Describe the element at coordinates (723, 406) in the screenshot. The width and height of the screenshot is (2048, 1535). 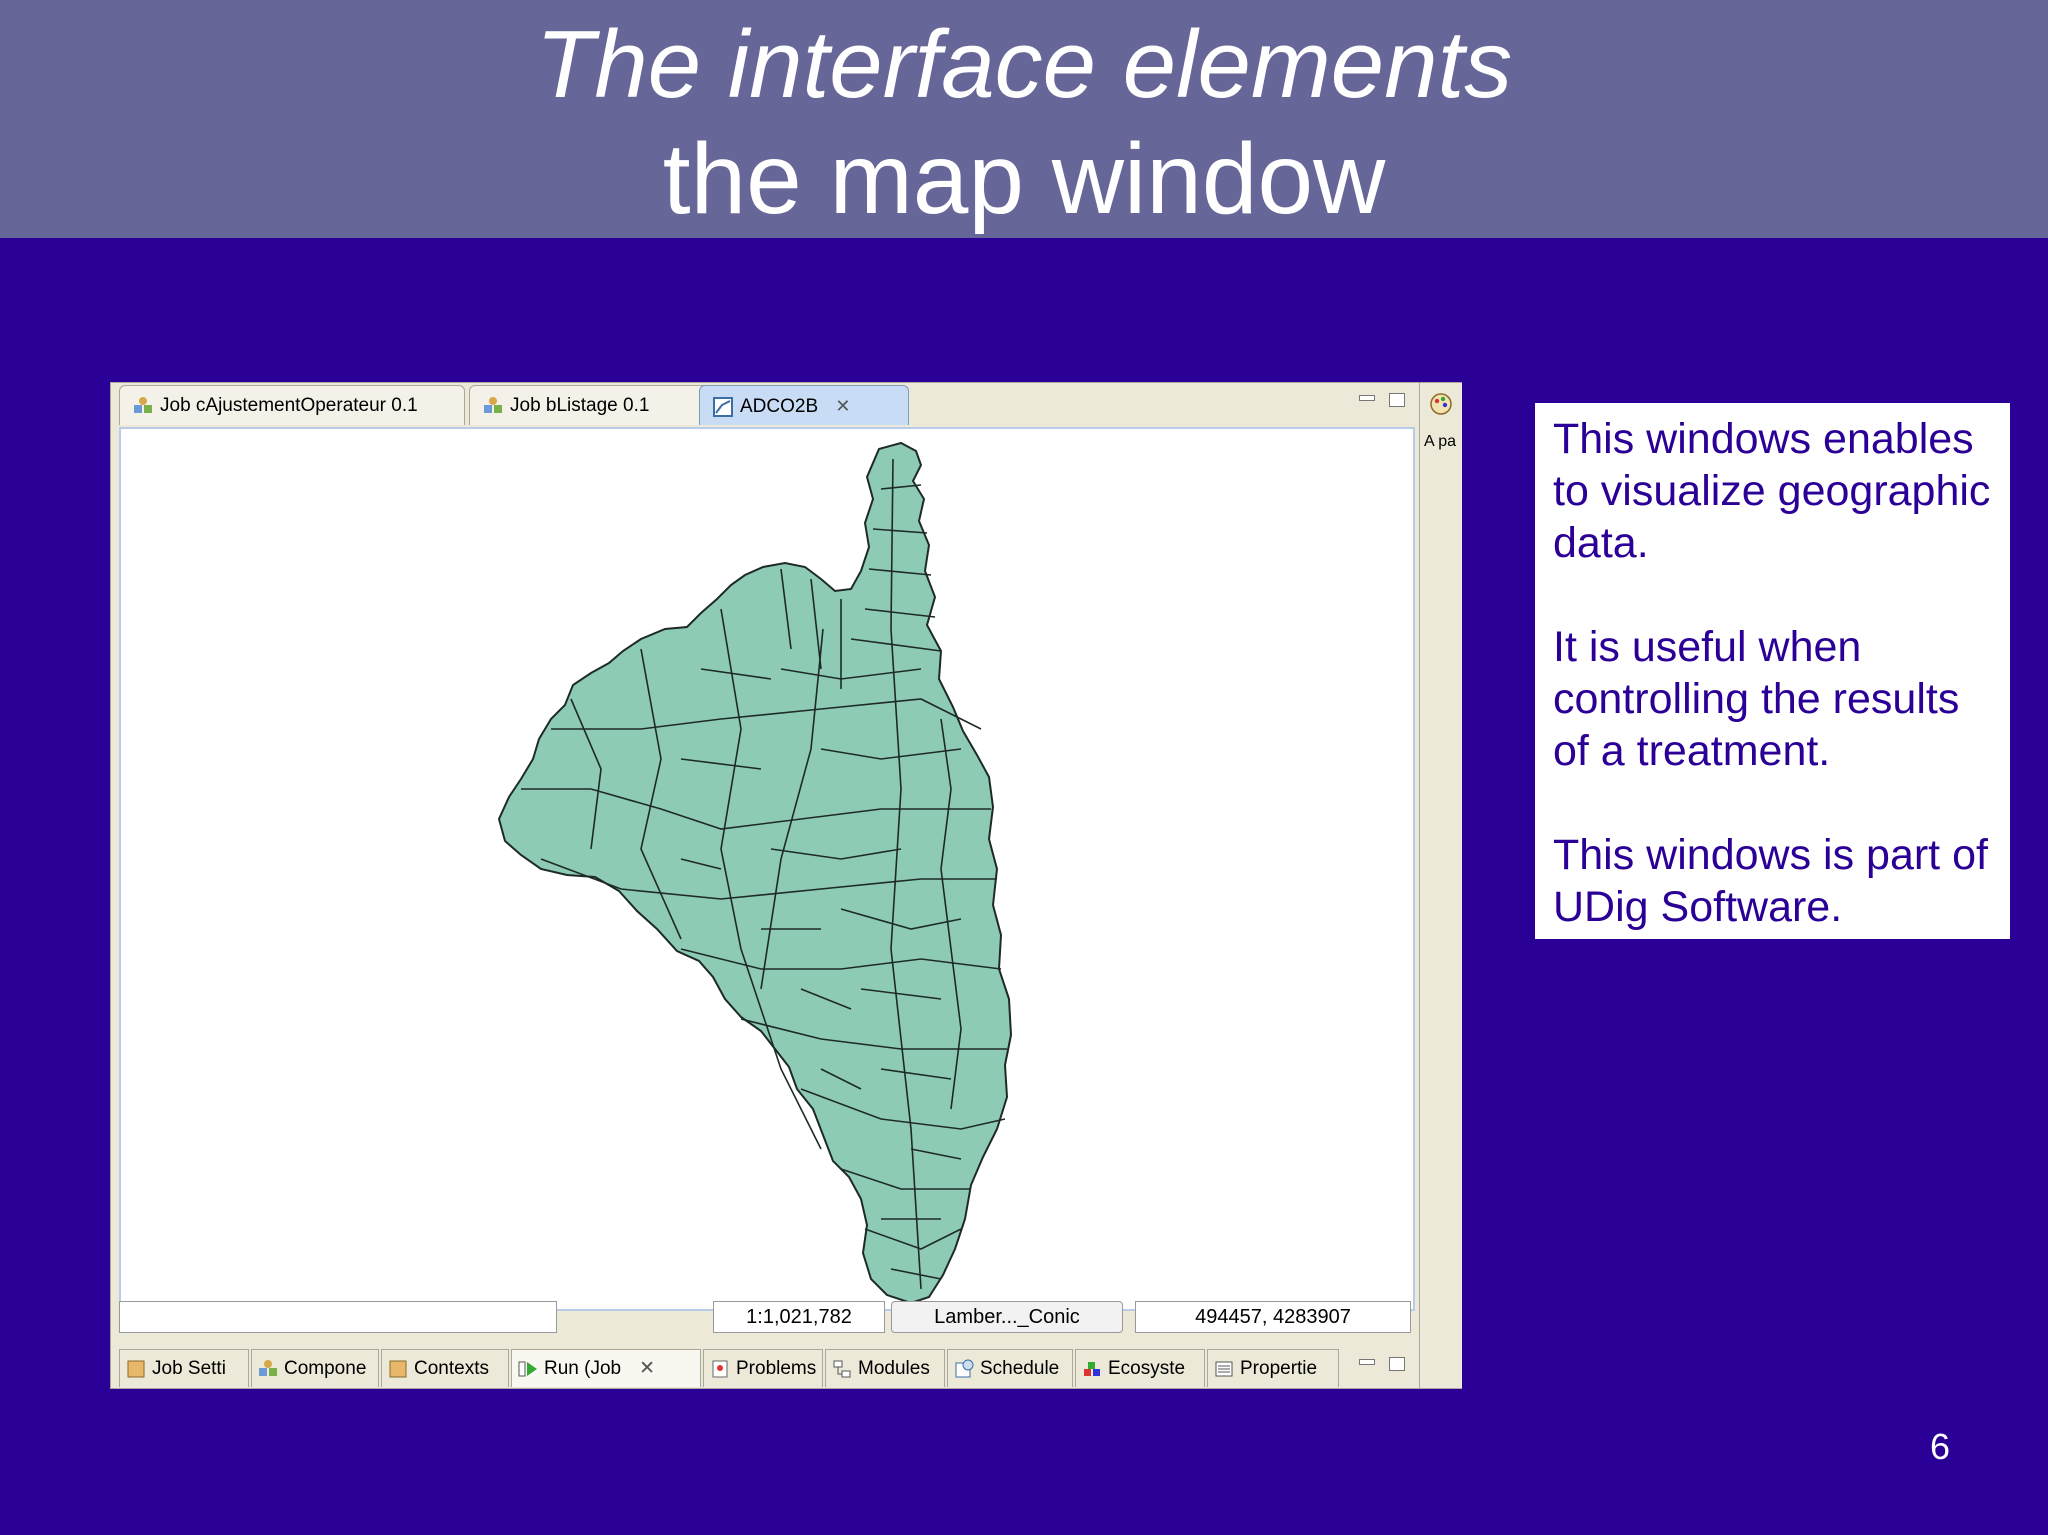
I see `map-icon` at that location.